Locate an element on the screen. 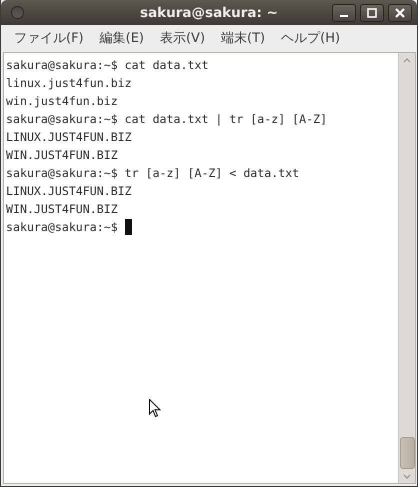 This screenshot has width=418, height=487. minimize-icon is located at coordinates (344, 16).